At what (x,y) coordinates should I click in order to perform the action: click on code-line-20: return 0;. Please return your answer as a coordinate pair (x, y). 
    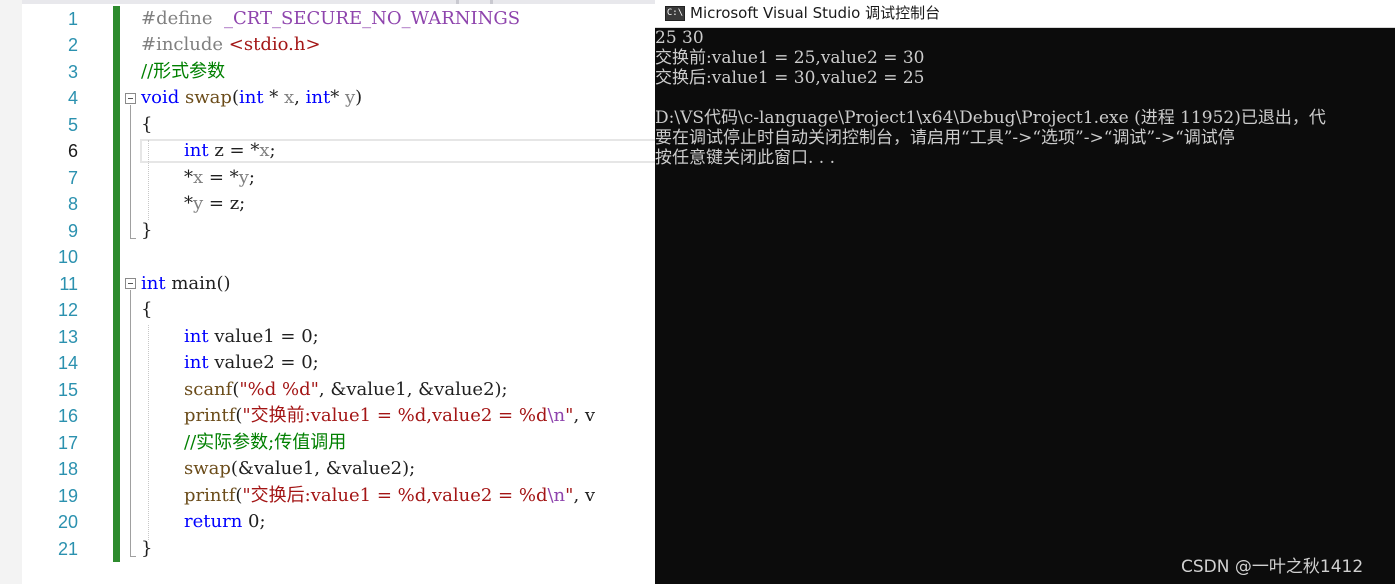
    Looking at the image, I should click on (225, 522).